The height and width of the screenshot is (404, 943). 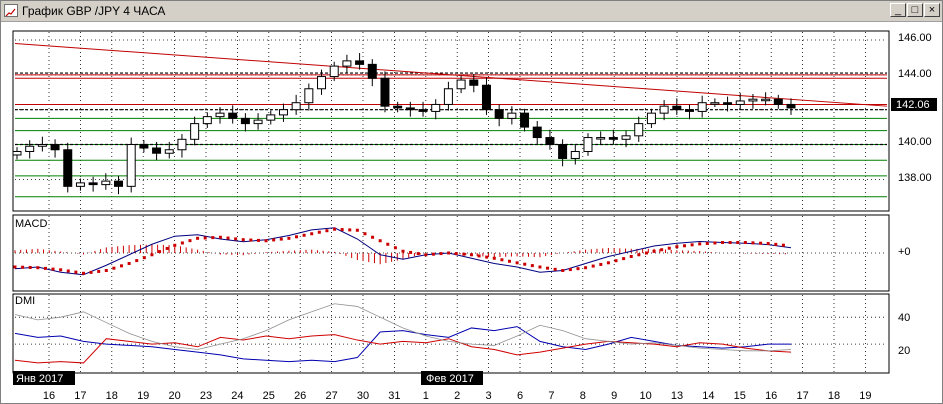 I want to click on price-tick-138: 138.00, so click(x=915, y=178).